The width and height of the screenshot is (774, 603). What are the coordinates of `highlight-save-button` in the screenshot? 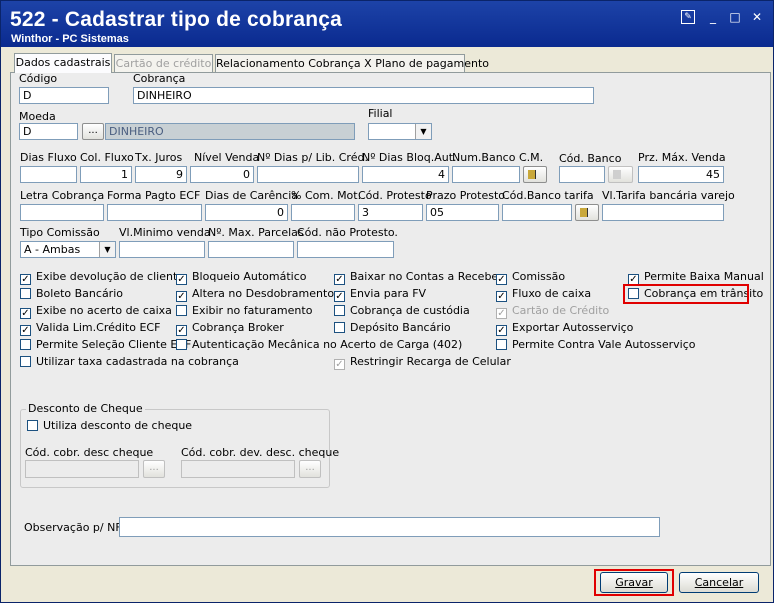 It's located at (634, 582).